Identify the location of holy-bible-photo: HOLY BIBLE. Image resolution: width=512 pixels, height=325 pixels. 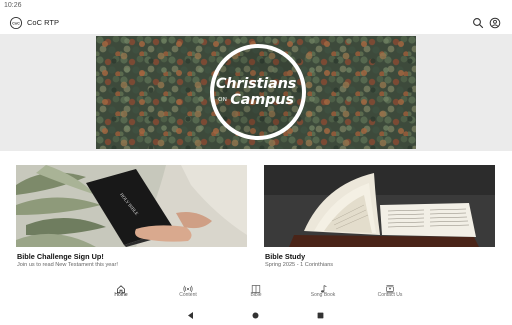
(131, 206).